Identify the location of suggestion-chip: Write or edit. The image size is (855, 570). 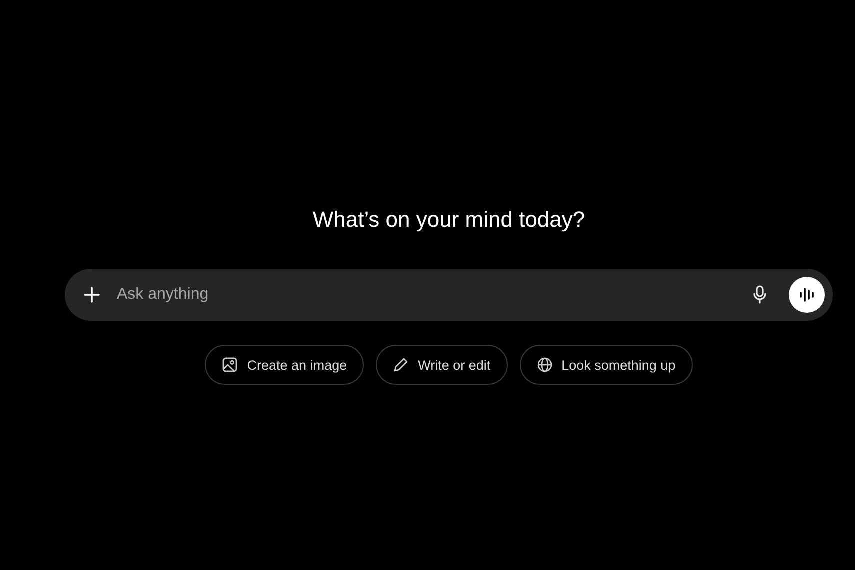
(442, 365).